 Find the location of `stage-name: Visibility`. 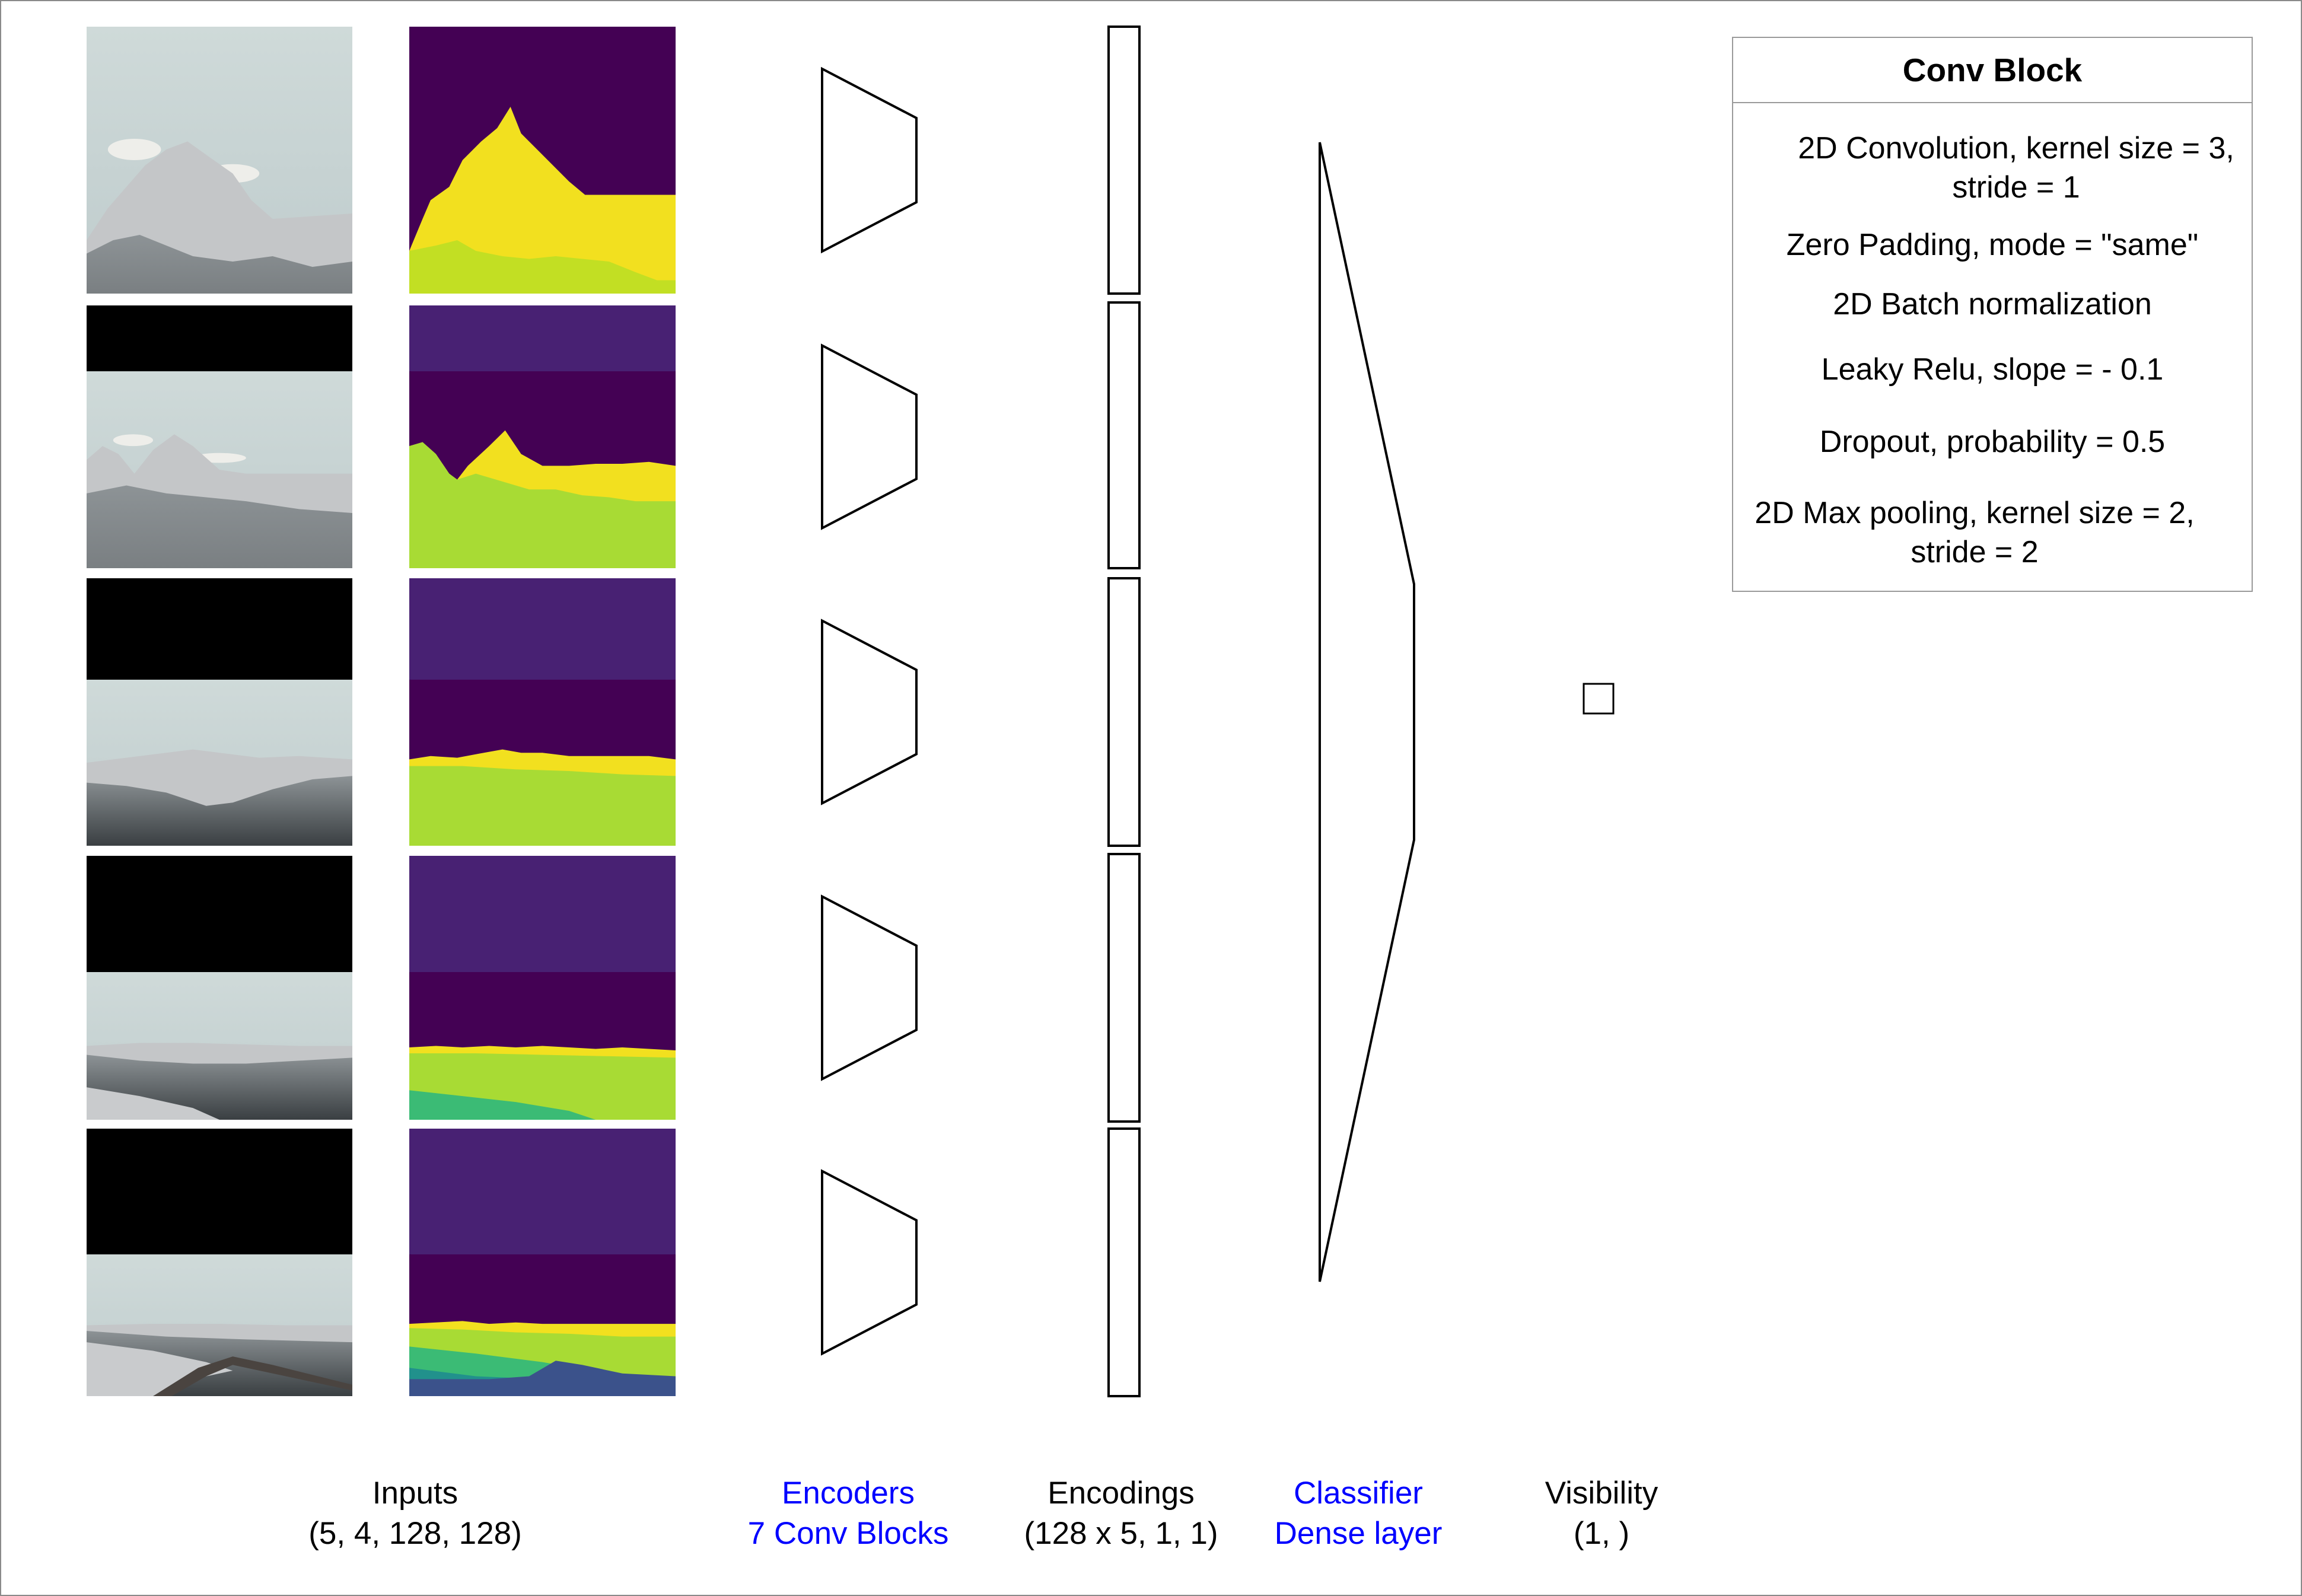

stage-name: Visibility is located at coordinates (1601, 1494).